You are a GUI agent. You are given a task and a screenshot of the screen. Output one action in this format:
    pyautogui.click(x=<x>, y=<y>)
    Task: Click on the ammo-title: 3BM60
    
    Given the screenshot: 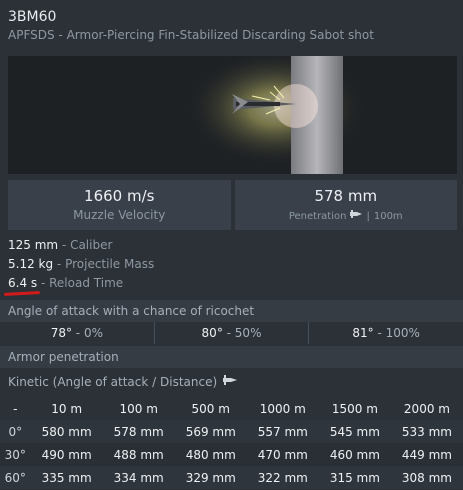 What is the action you would take?
    pyautogui.click(x=32, y=17)
    